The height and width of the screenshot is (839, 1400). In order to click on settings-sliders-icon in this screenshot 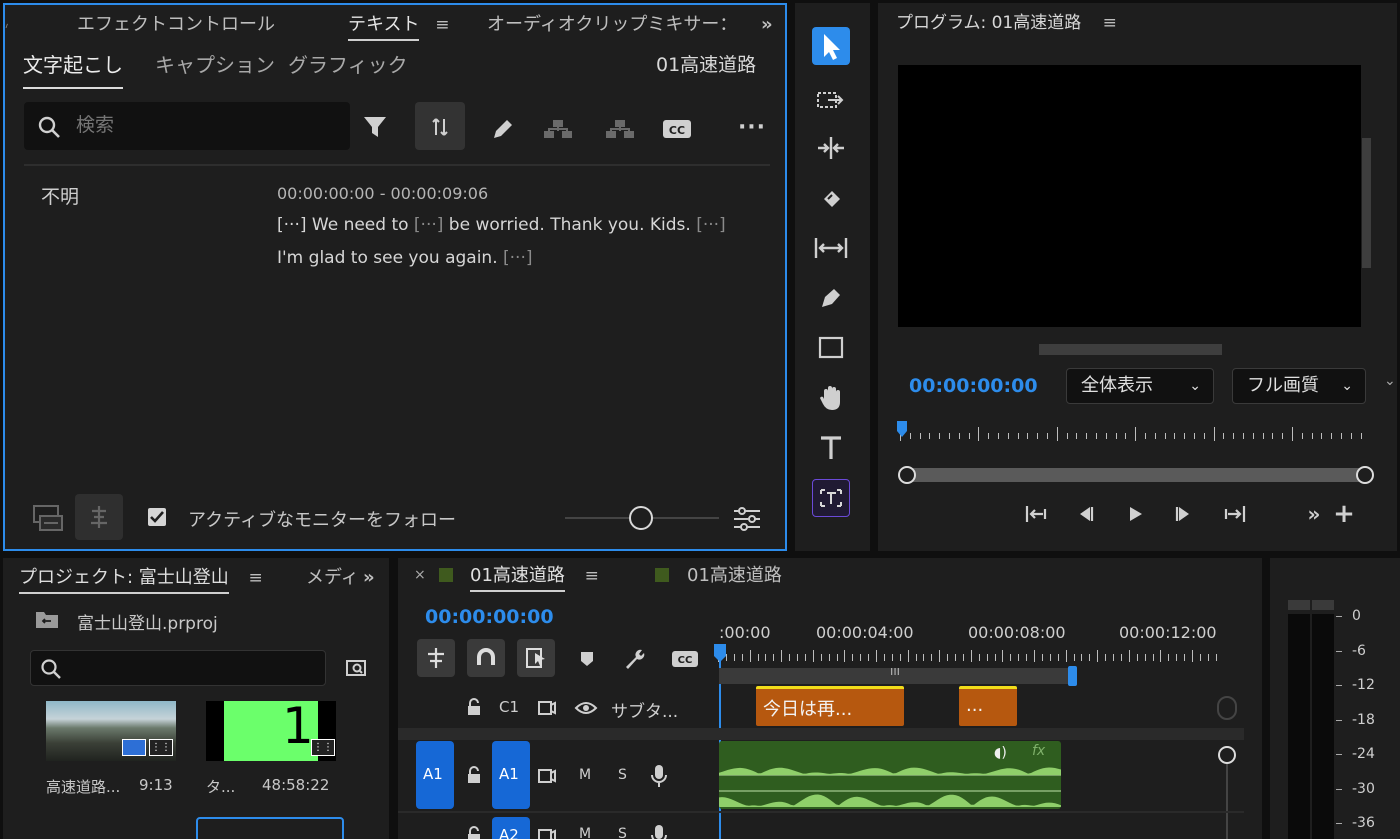, I will do `click(747, 519)`.